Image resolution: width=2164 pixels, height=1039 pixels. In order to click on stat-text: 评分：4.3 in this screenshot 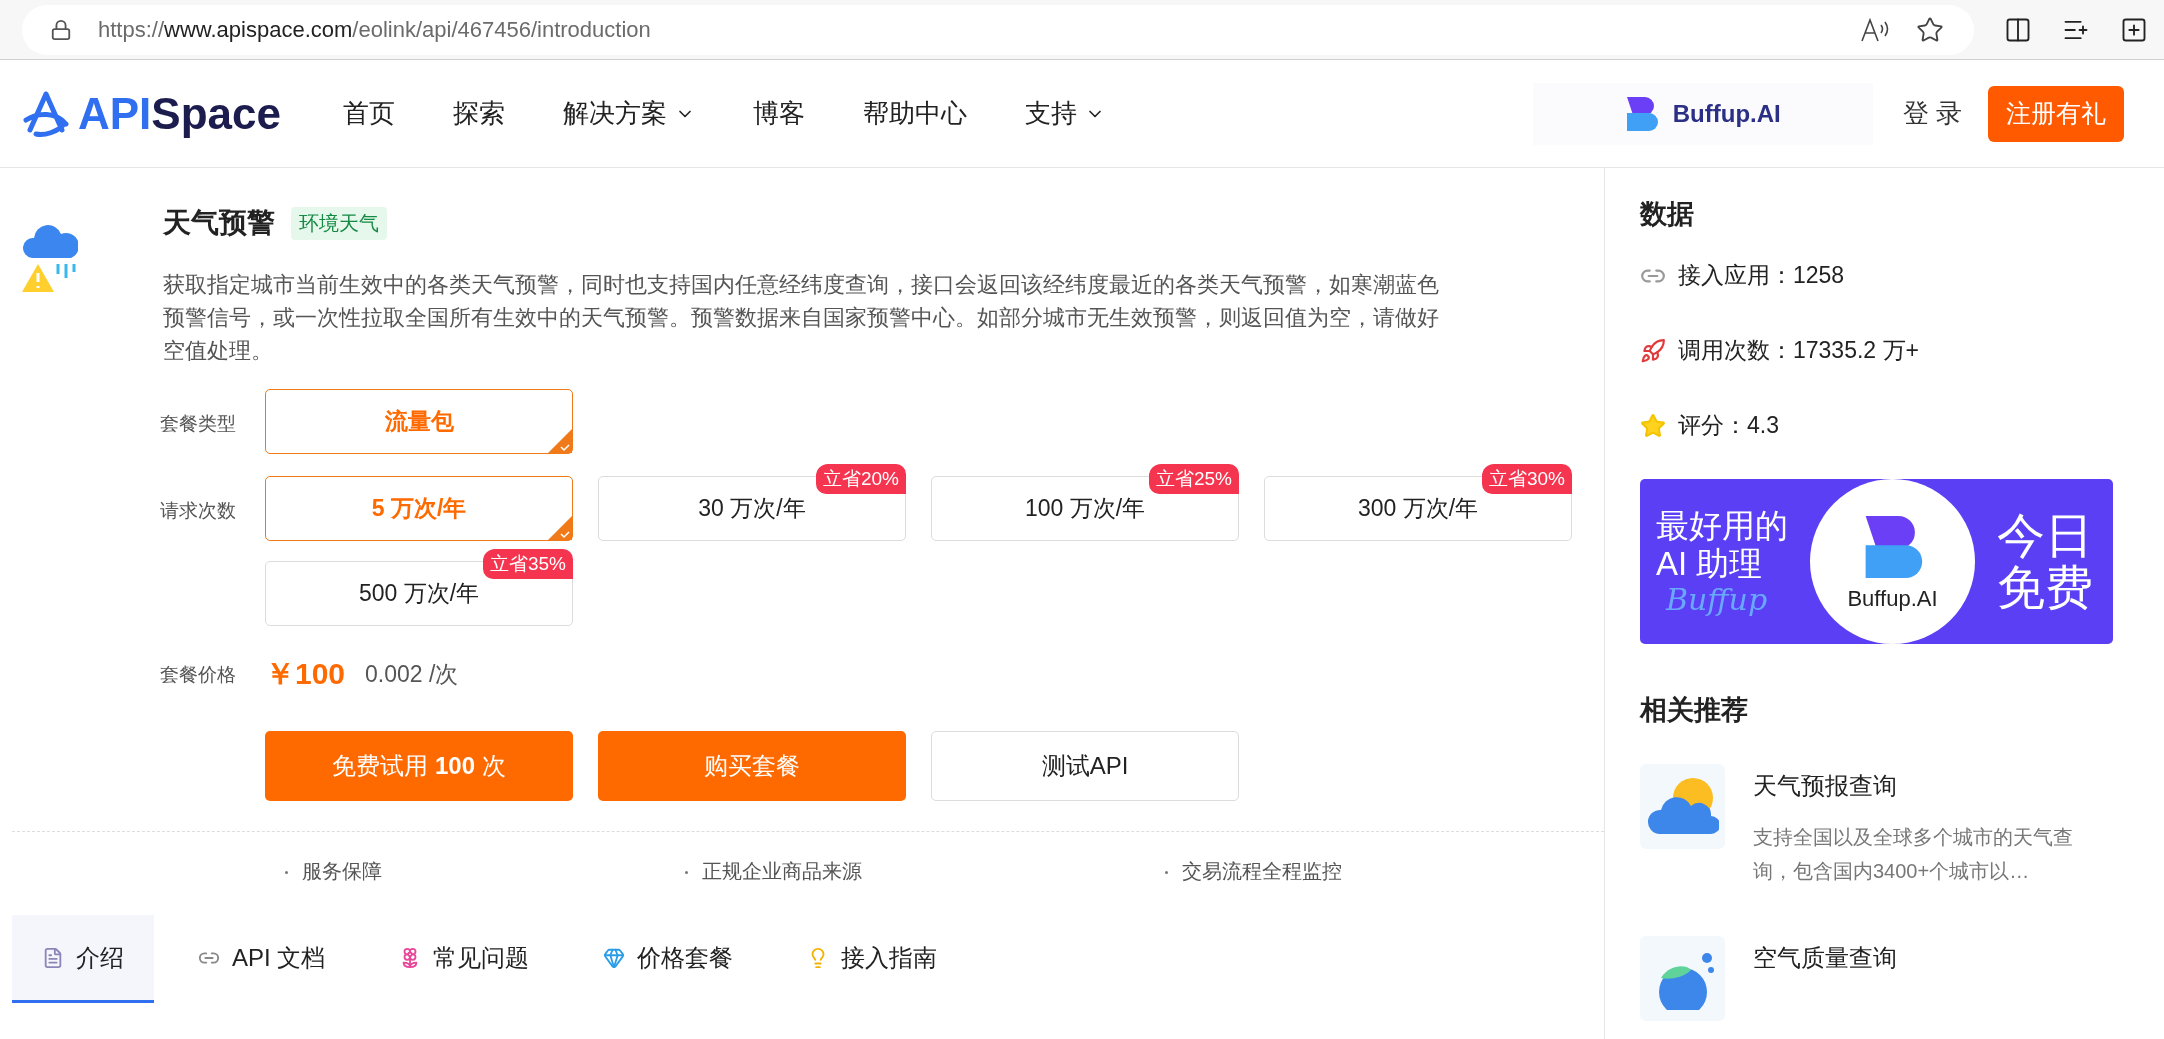, I will do `click(1728, 425)`.